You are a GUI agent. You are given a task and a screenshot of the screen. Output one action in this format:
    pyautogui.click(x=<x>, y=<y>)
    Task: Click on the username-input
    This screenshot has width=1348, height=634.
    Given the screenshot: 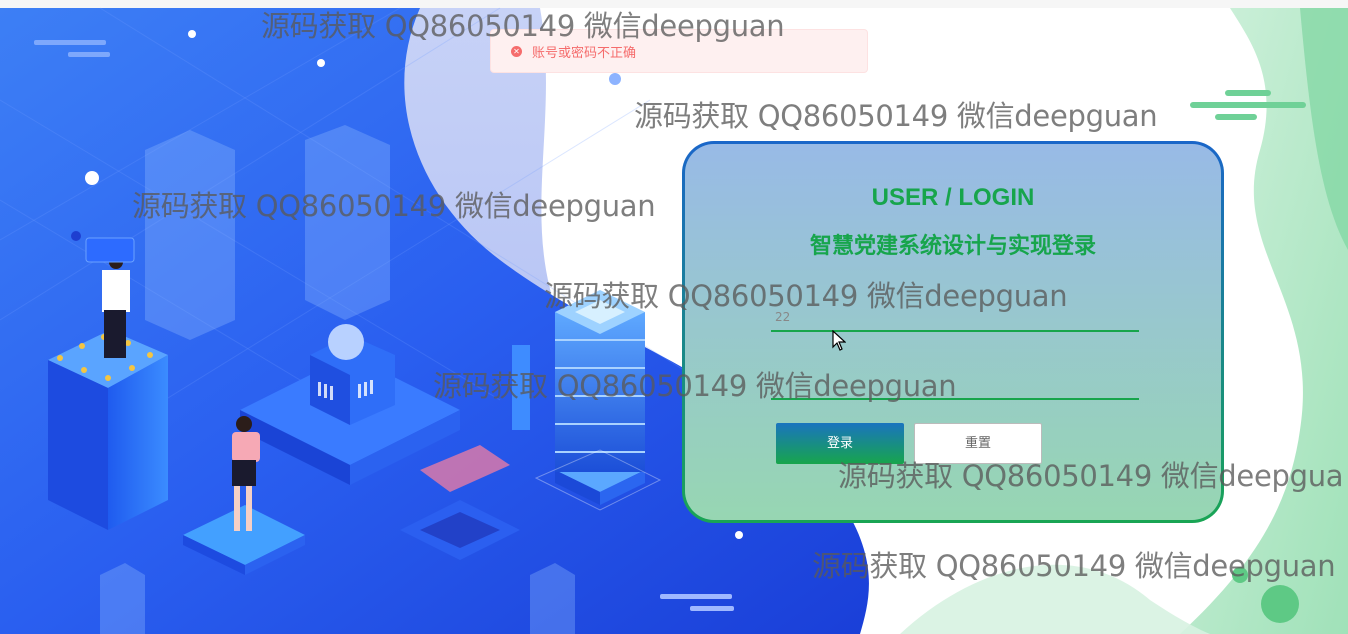 What is the action you would take?
    pyautogui.click(x=955, y=318)
    